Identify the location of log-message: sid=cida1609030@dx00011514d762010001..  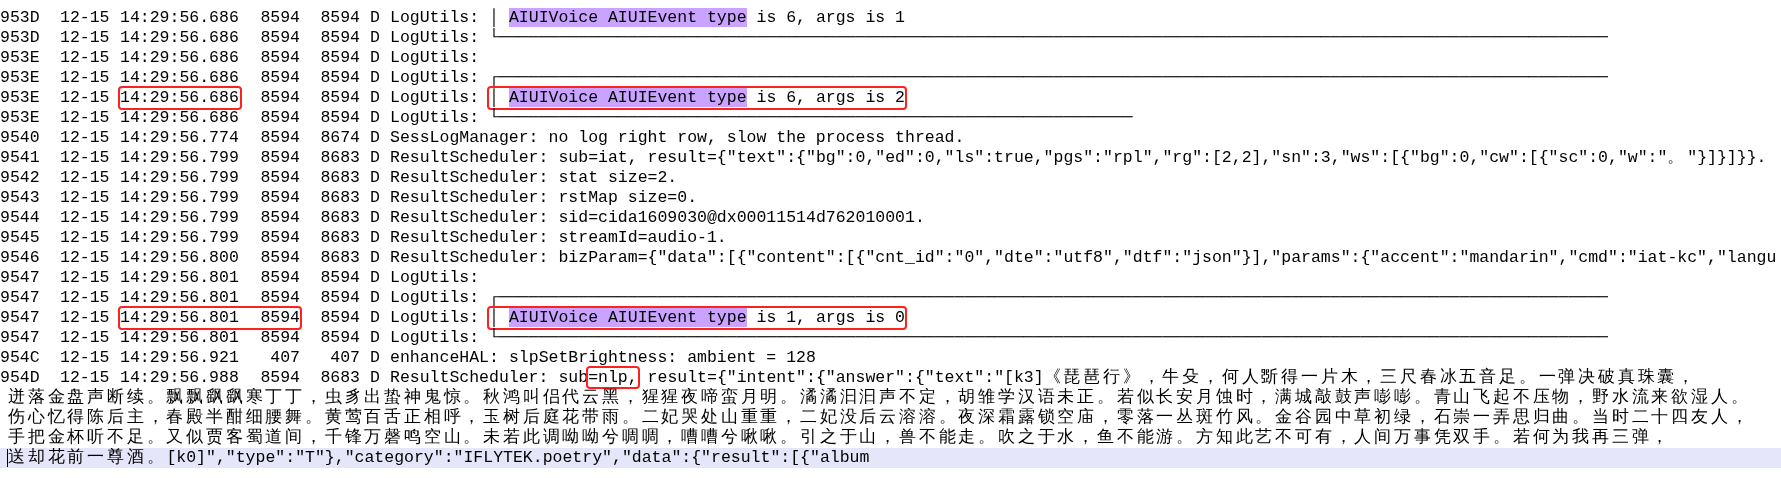
(741, 218).